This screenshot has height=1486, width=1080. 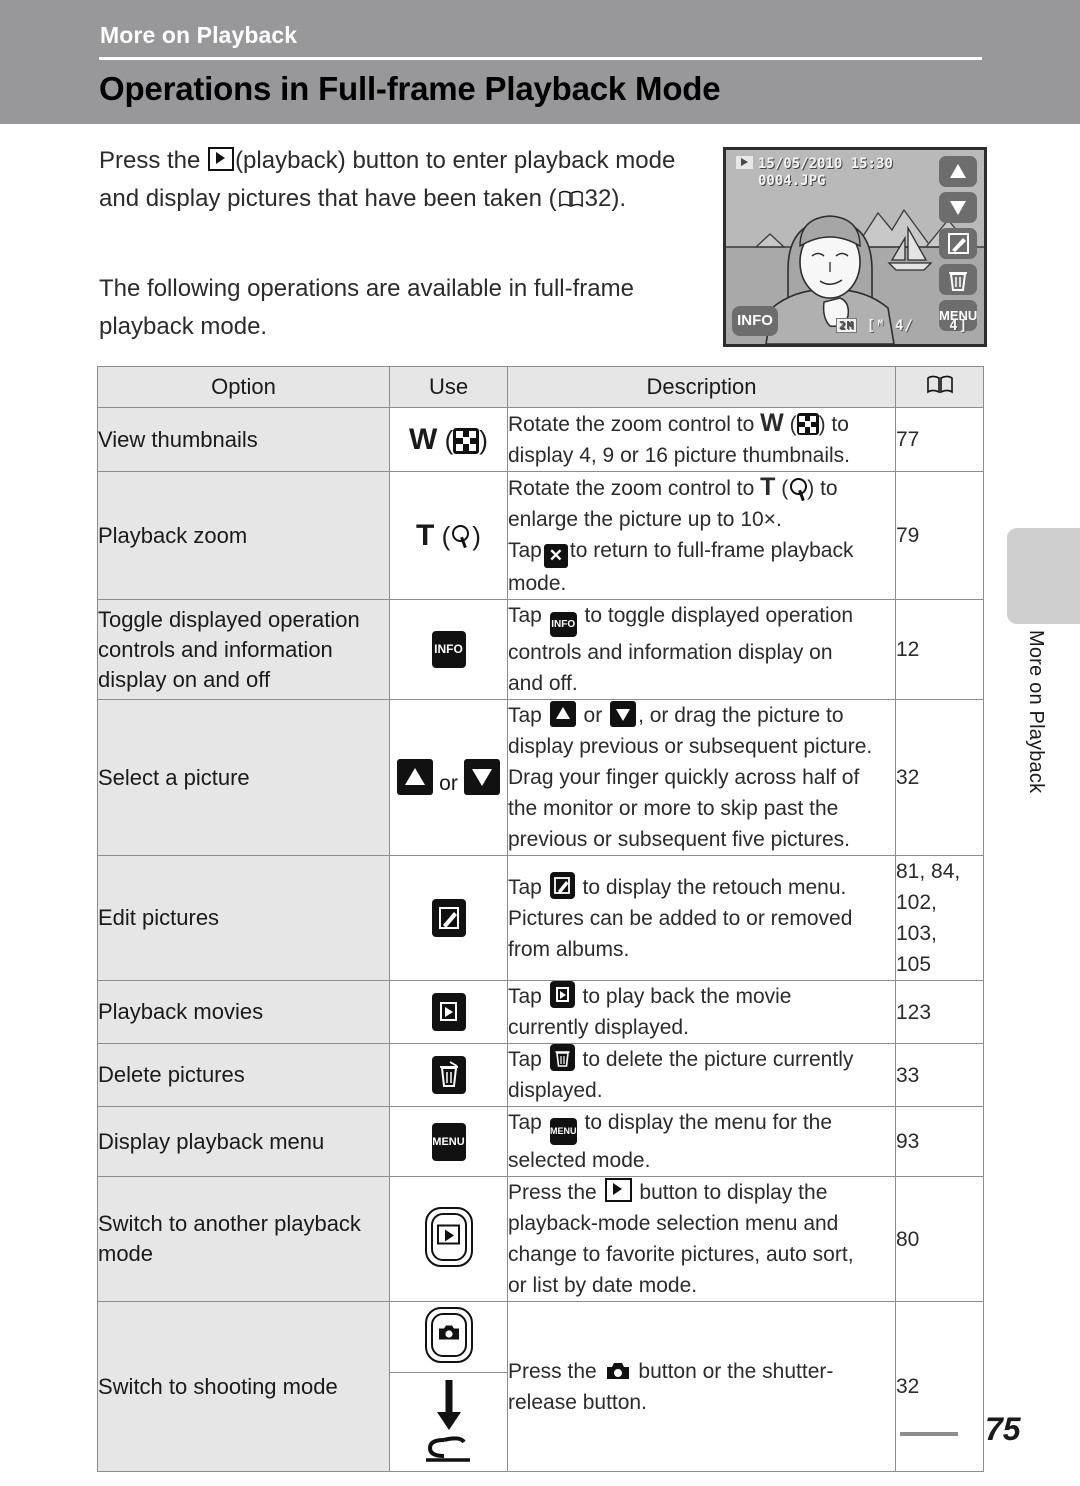 I want to click on desc-text-d: and off., so click(x=543, y=683).